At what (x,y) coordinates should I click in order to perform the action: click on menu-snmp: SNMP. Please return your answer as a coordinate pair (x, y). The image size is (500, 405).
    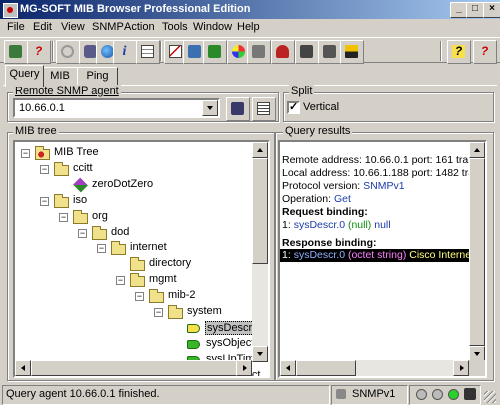
    Looking at the image, I should click on (108, 27).